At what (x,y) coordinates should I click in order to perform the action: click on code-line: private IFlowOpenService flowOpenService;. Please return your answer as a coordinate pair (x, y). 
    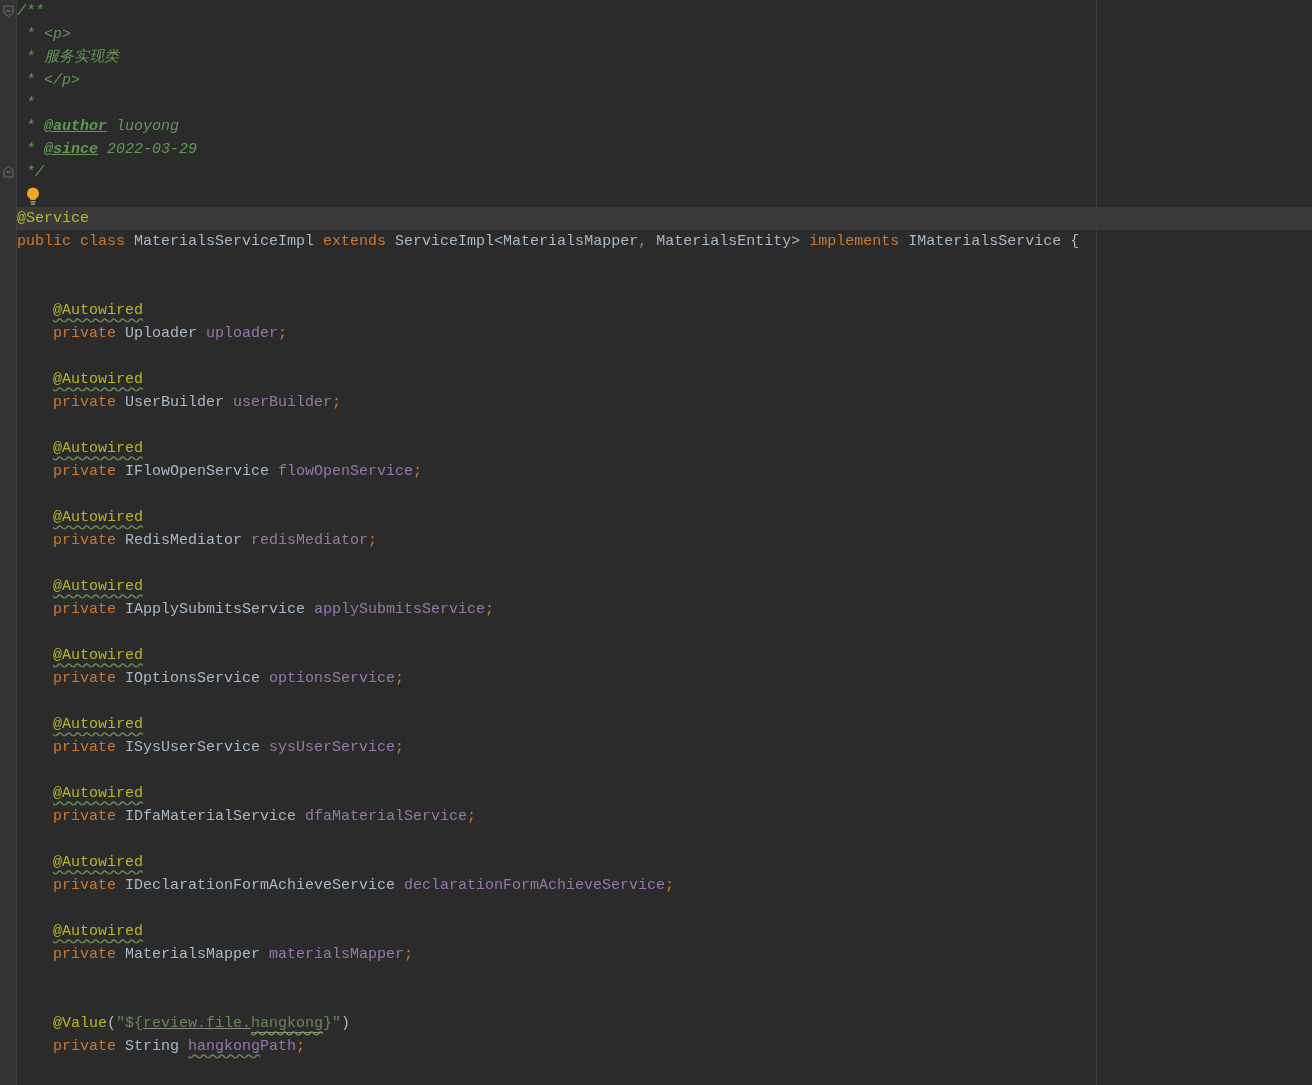
    Looking at the image, I should click on (237, 472).